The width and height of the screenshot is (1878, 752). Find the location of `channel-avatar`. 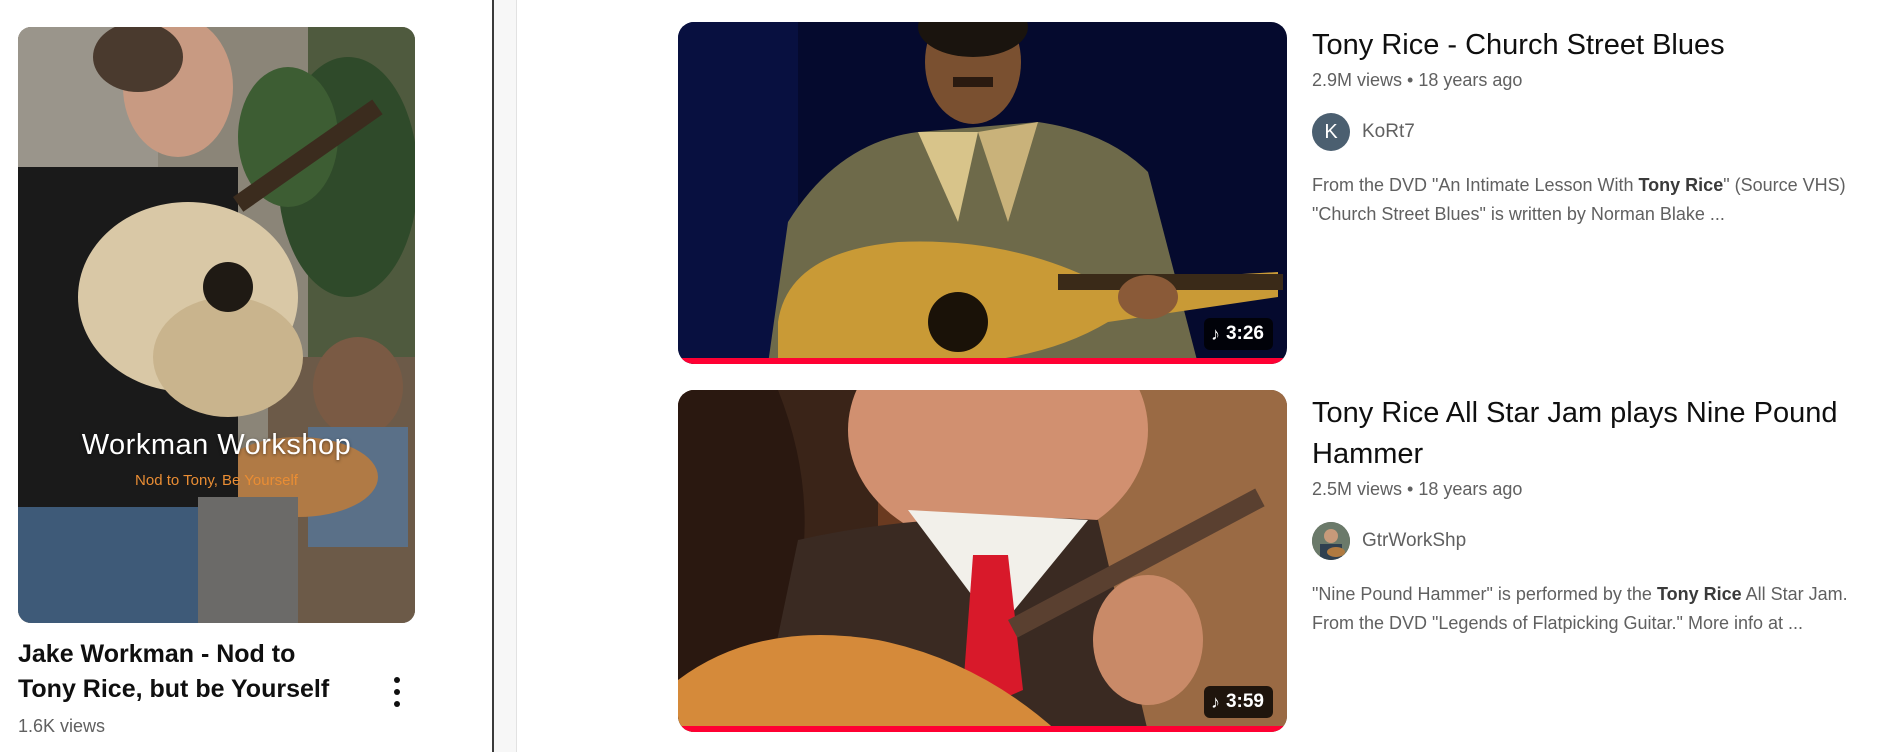

channel-avatar is located at coordinates (1331, 541).